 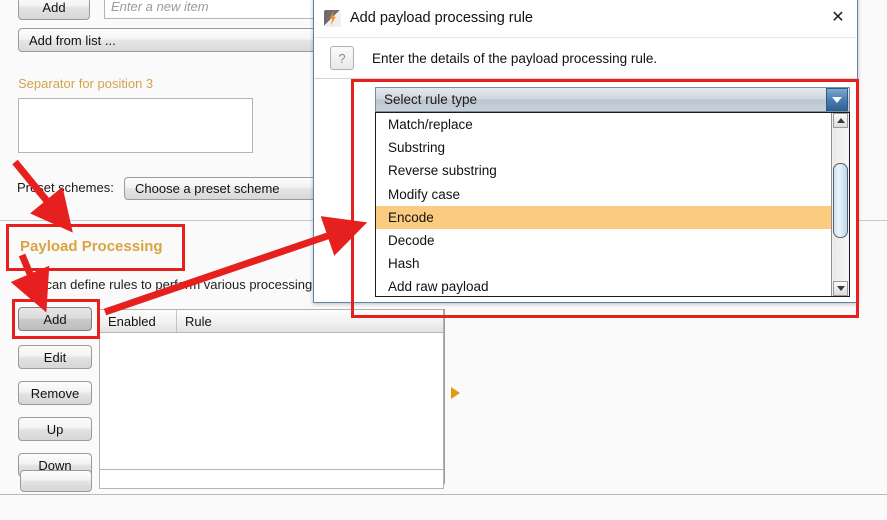 I want to click on preset-schemes-label: Preset schemes:, so click(x=65, y=187).